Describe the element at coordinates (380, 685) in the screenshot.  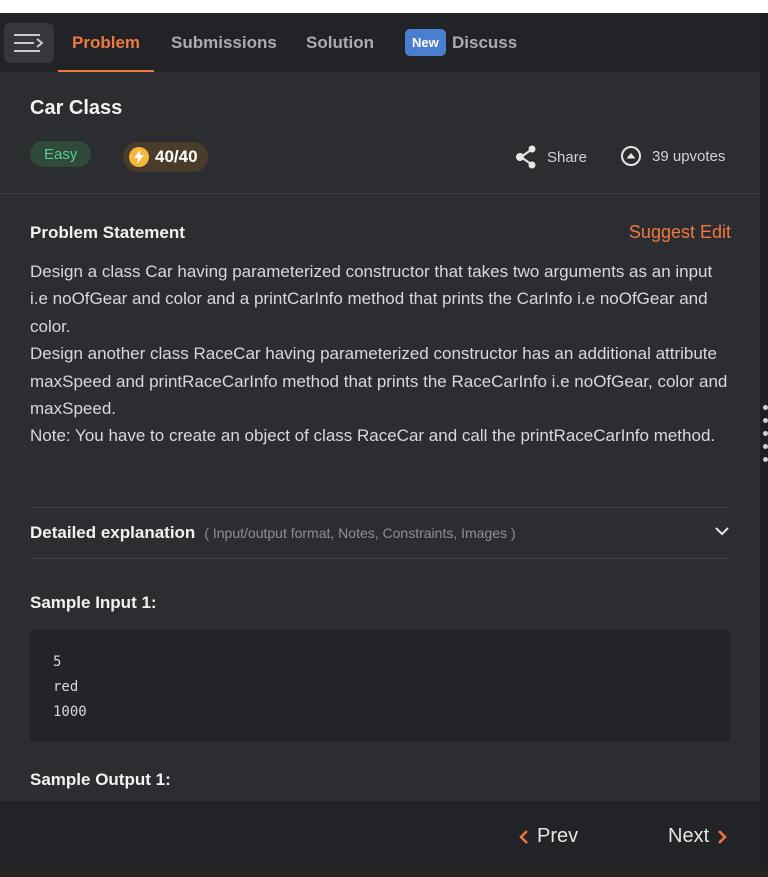
I see `sample-input-box: 5 red 1000` at that location.